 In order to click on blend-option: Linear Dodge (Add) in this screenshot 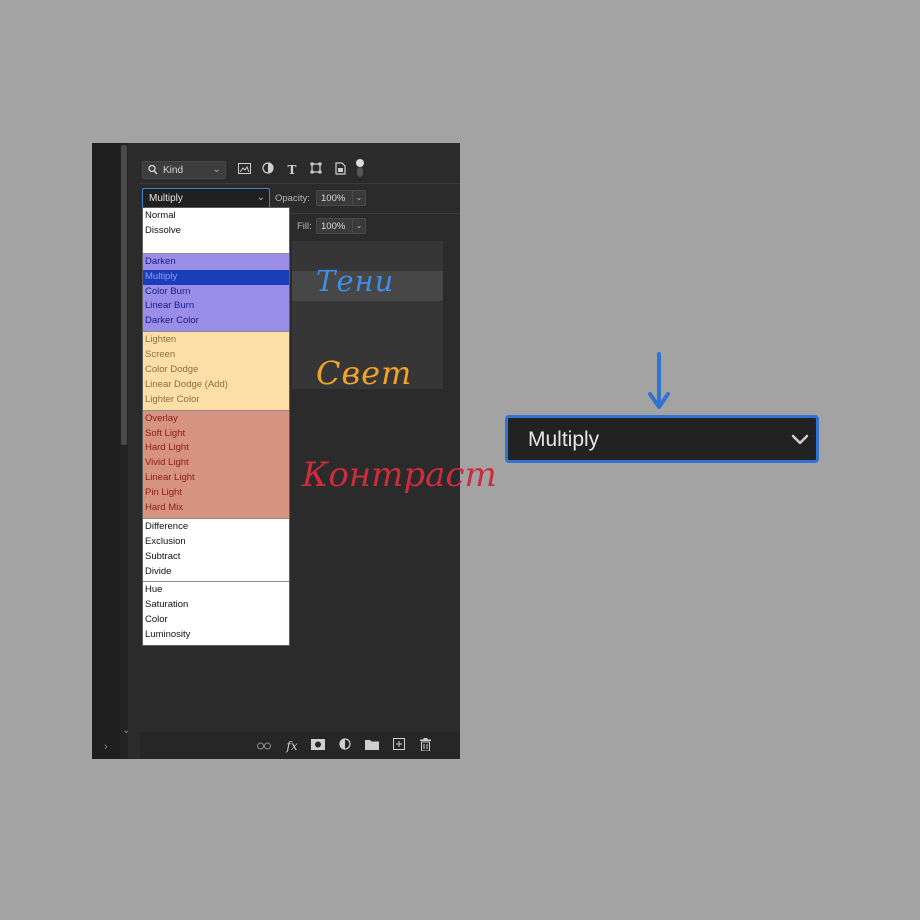, I will do `click(216, 385)`.